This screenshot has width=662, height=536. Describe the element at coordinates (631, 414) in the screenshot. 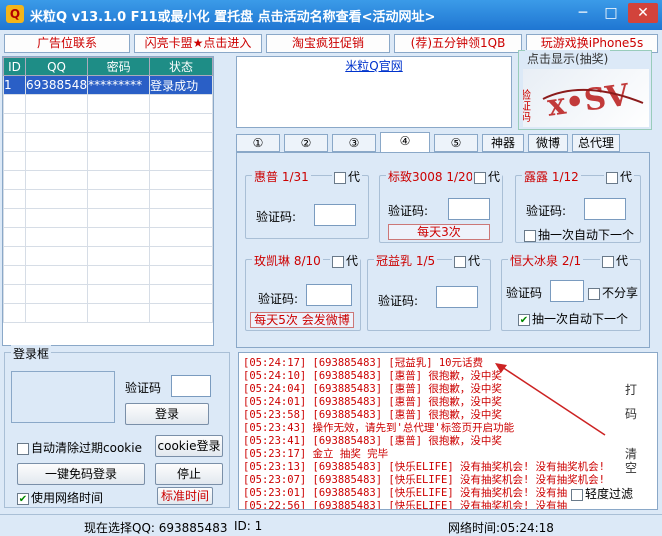

I see `side-label-ma: 码` at that location.